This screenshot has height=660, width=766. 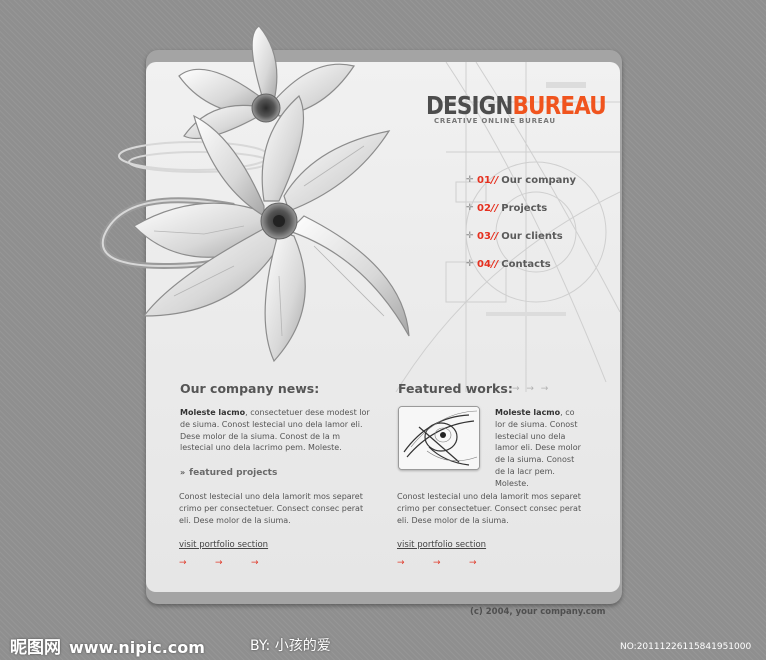 I want to click on works-visit-portfolio-link: visit portfolio section, so click(x=441, y=545).